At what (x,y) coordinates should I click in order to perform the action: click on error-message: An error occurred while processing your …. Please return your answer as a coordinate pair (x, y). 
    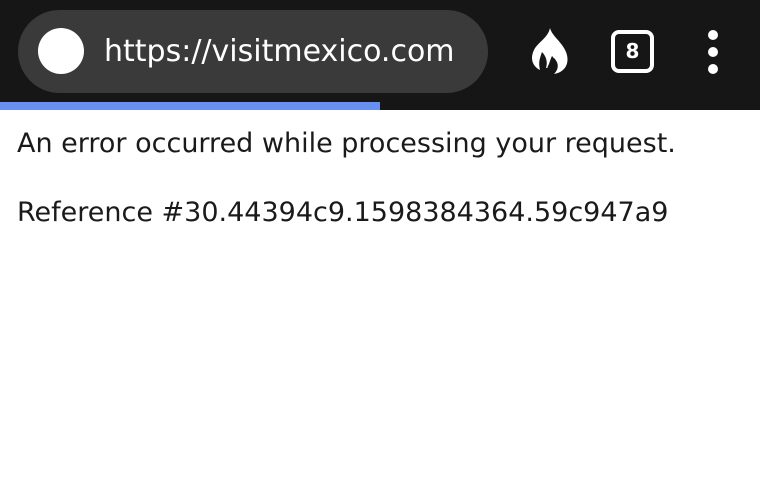
    Looking at the image, I should click on (346, 143).